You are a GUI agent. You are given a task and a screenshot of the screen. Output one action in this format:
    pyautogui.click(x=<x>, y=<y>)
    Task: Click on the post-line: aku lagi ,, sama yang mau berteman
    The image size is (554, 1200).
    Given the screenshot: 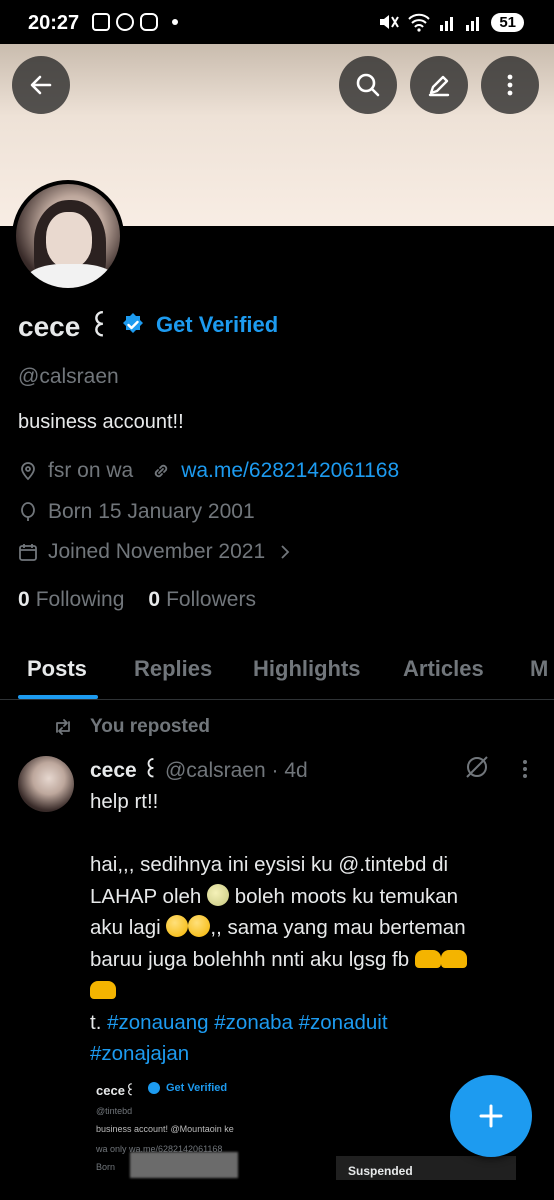 What is the action you would take?
    pyautogui.click(x=290, y=928)
    